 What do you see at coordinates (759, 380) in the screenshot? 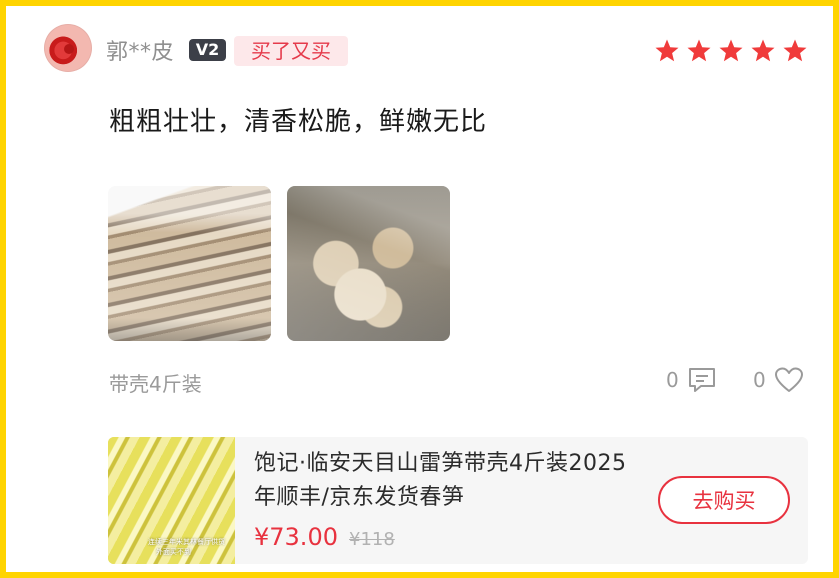
I see `like-count: 0` at bounding box center [759, 380].